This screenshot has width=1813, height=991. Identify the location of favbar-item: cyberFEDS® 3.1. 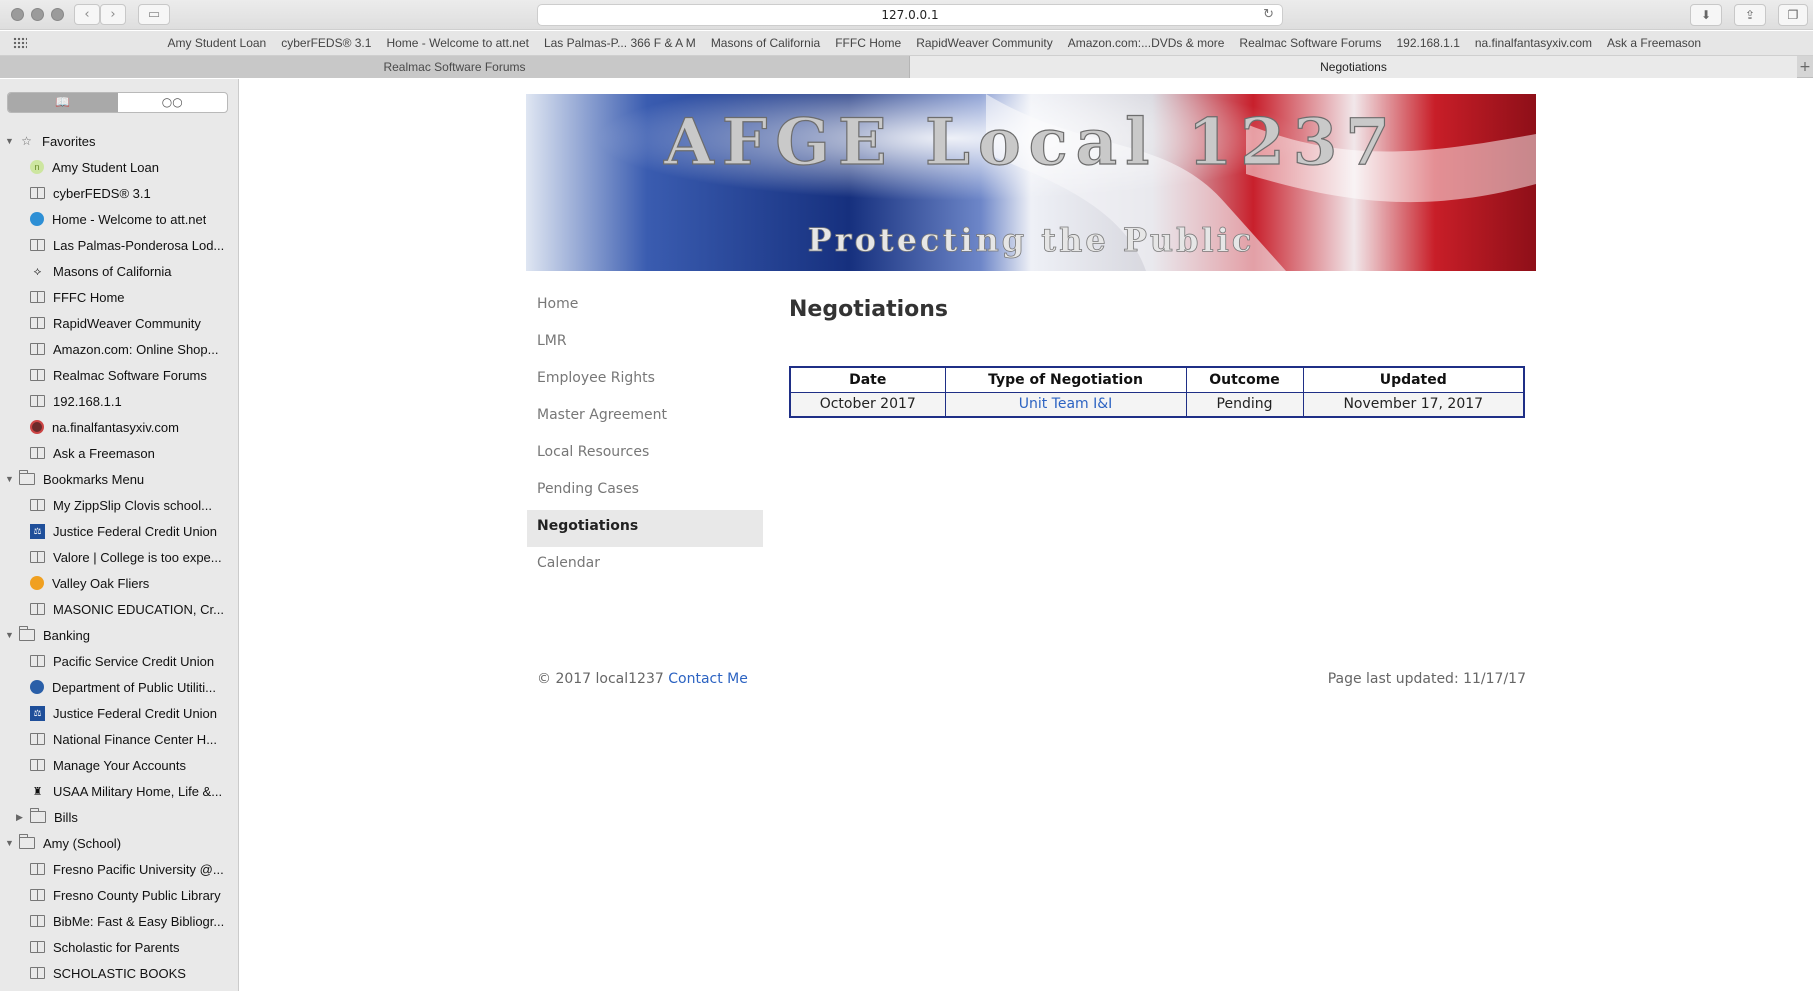
(326, 43).